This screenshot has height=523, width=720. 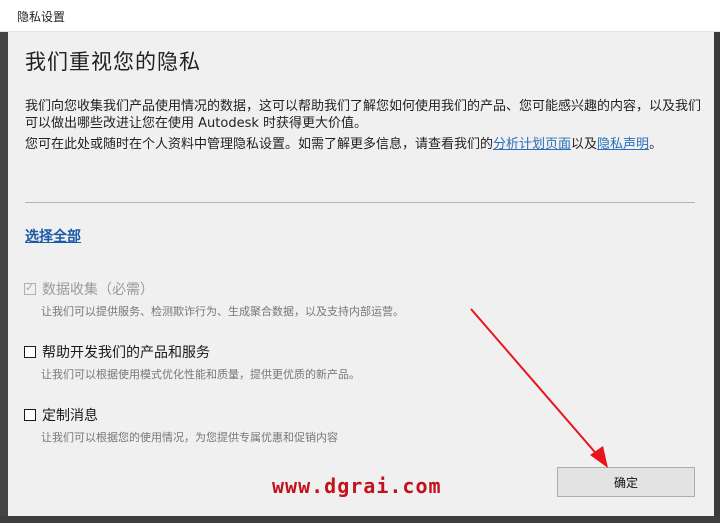 What do you see at coordinates (30, 415) in the screenshot?
I see `customized-messages-checkbox` at bounding box center [30, 415].